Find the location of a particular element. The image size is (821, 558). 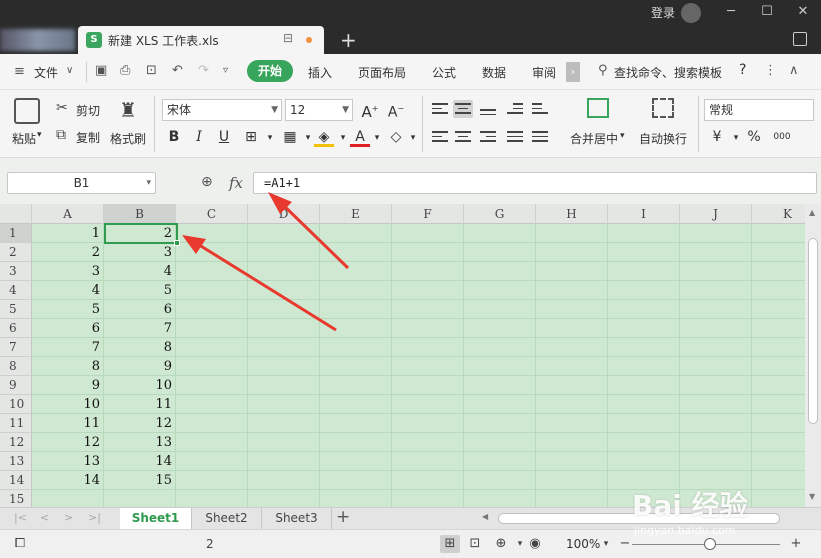

fill-color-icon: ◈ is located at coordinates (324, 137).